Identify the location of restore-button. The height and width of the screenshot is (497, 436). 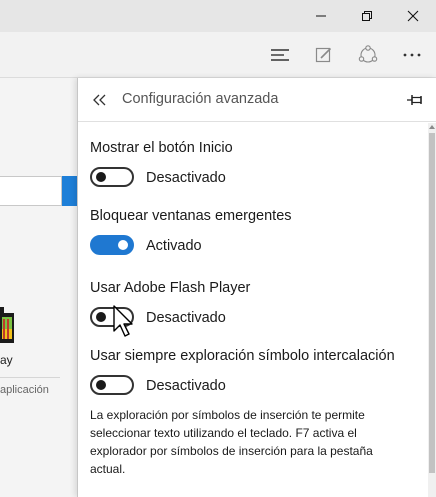
(367, 16).